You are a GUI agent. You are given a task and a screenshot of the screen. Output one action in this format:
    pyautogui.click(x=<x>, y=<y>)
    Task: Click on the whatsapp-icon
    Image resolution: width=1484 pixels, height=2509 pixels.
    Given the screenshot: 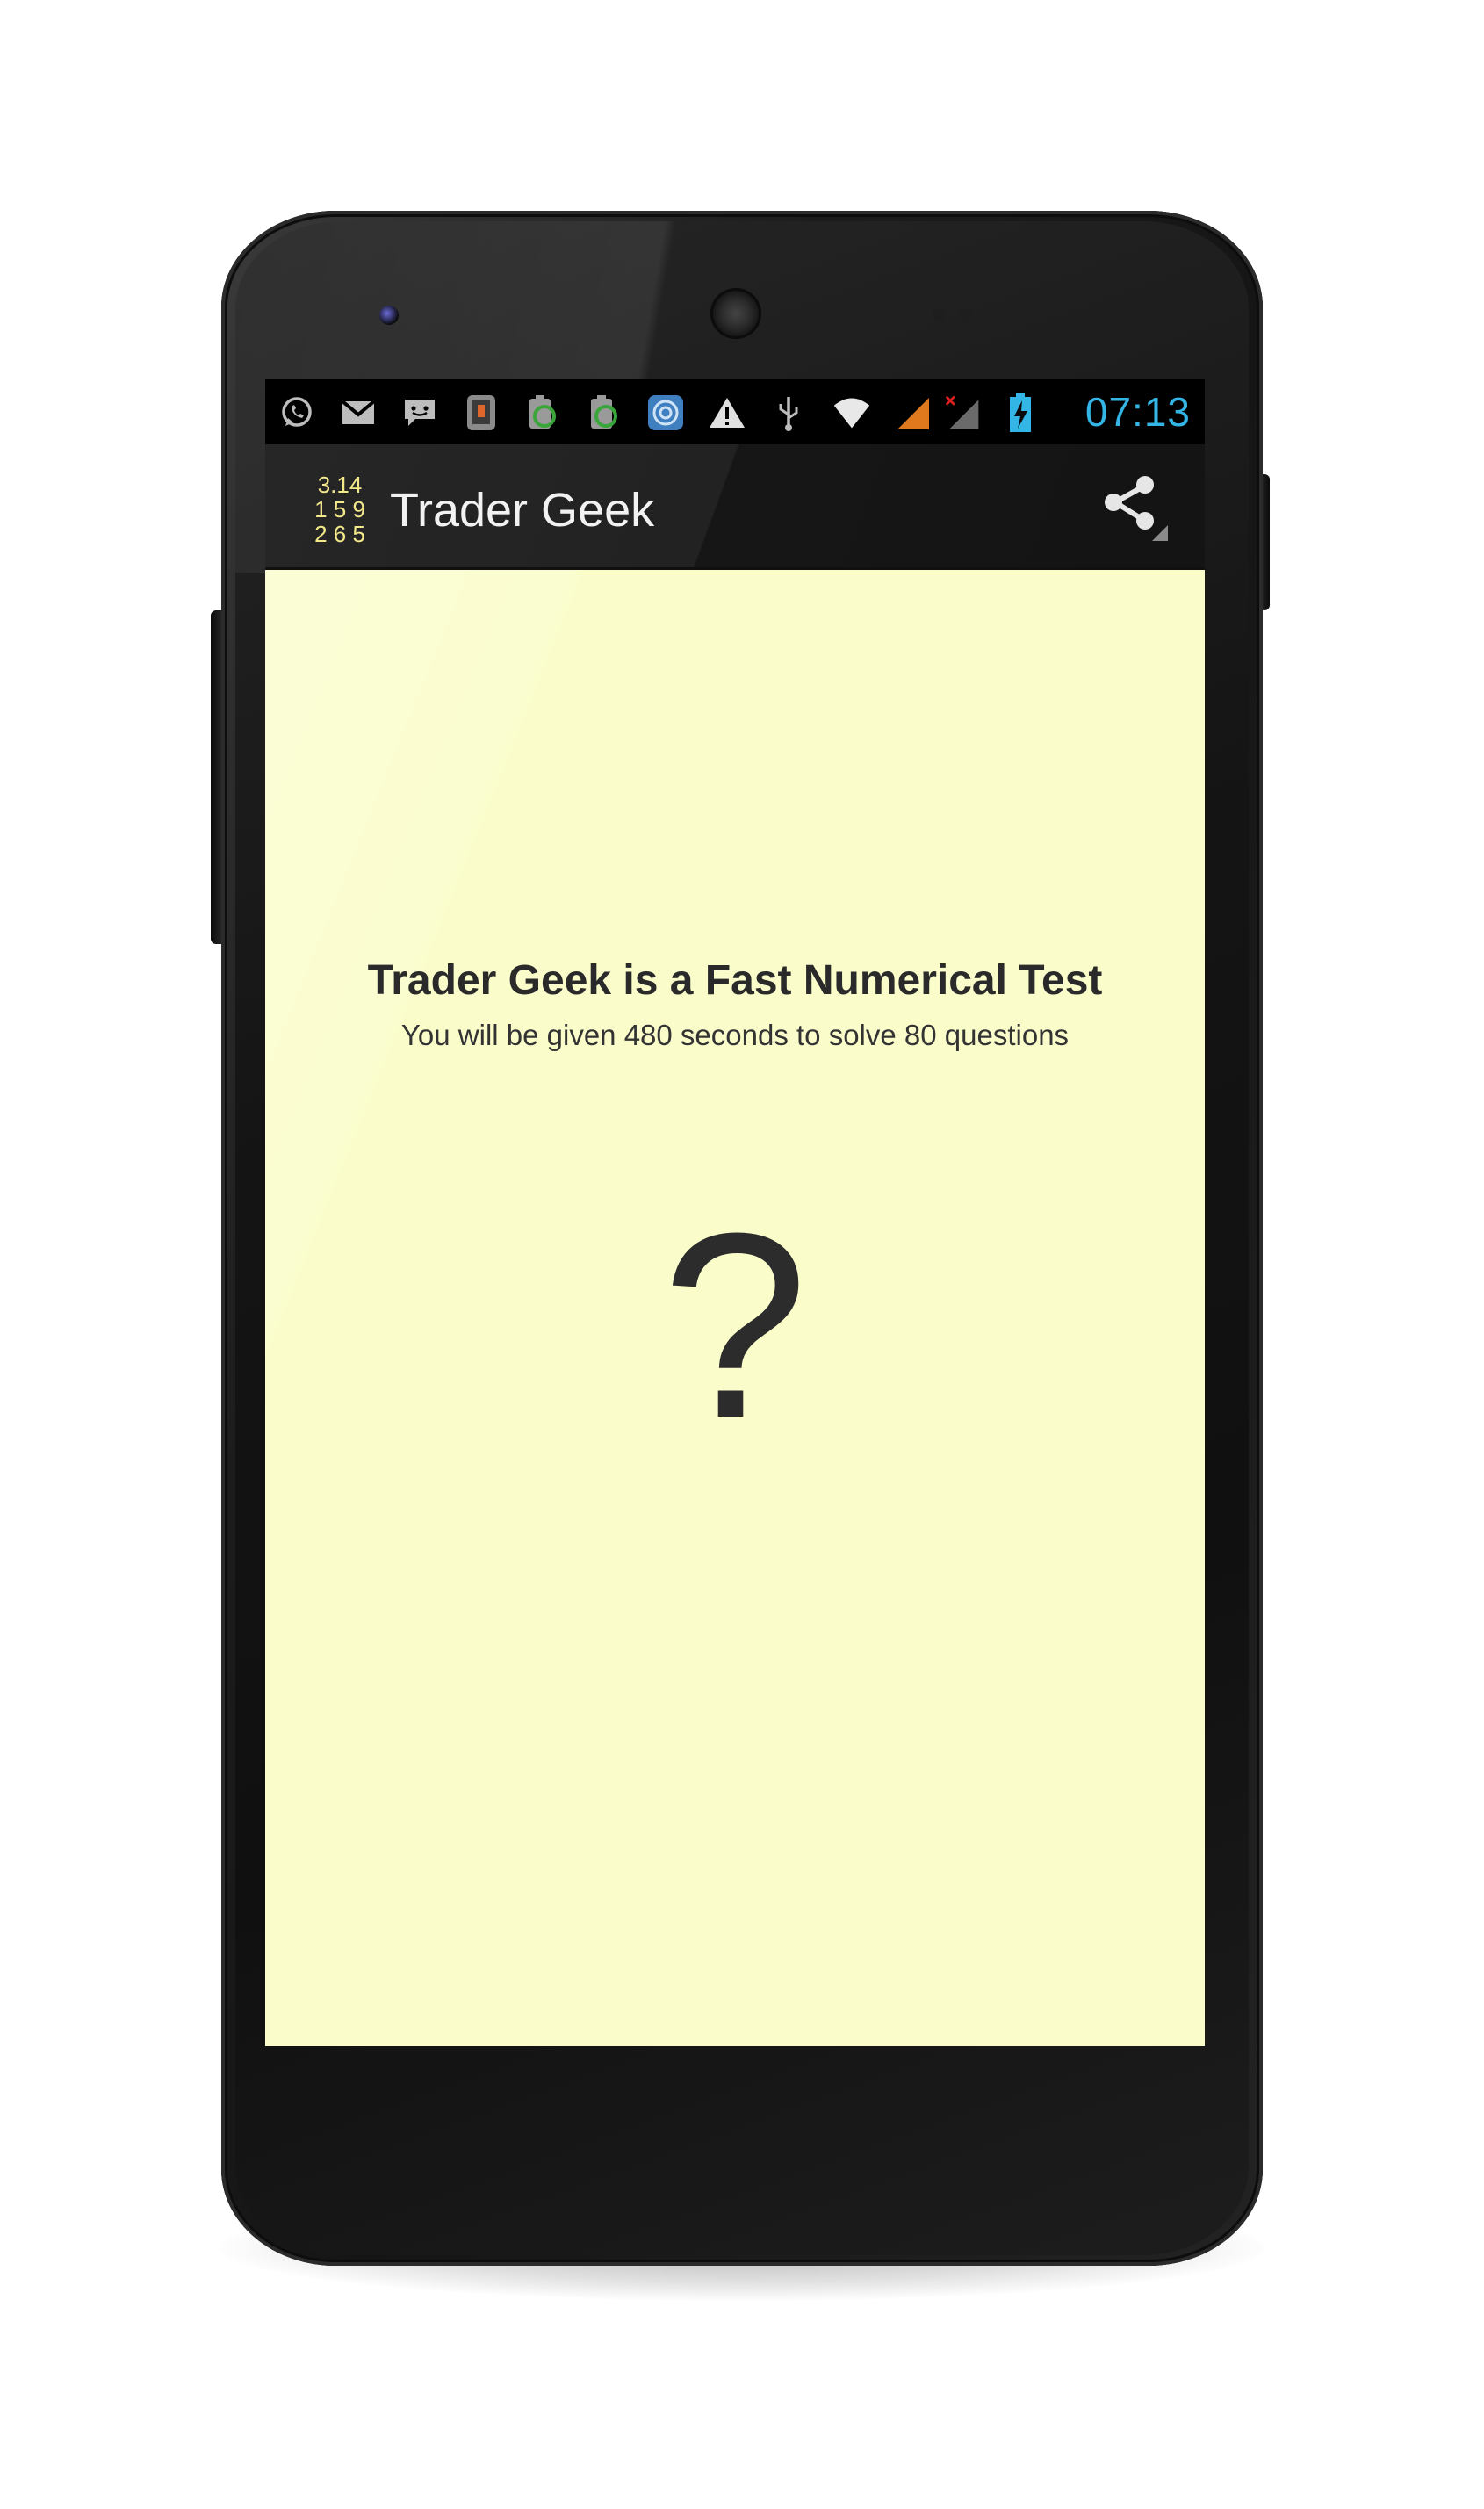 What is the action you would take?
    pyautogui.click(x=296, y=412)
    